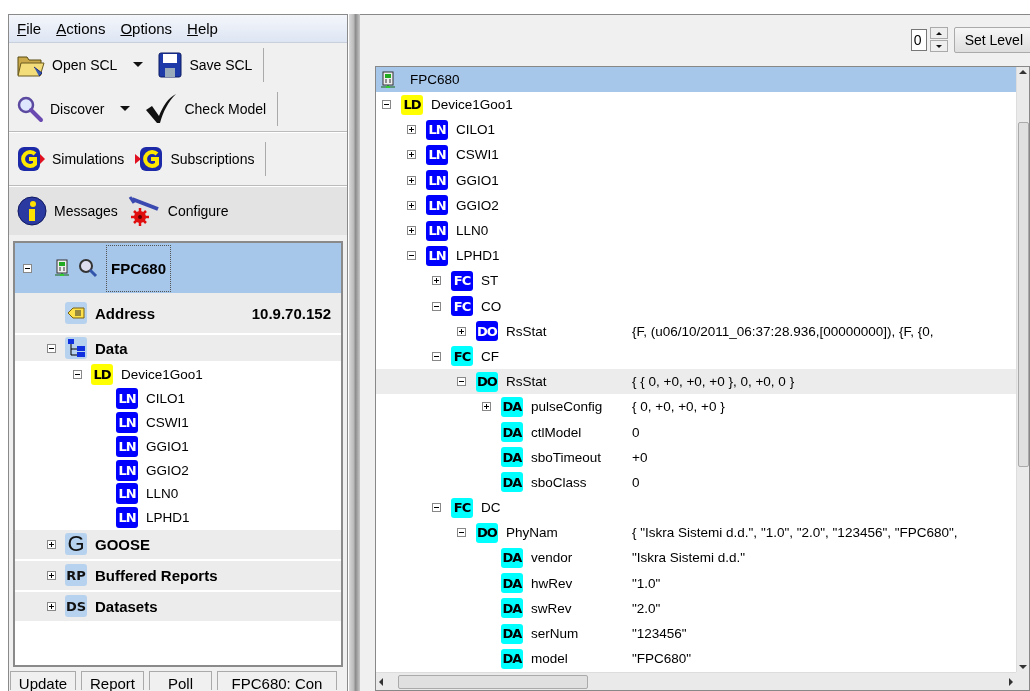 The width and height of the screenshot is (1030, 691). Describe the element at coordinates (487, 381) in the screenshot. I see `node-type-badge: DO` at that location.